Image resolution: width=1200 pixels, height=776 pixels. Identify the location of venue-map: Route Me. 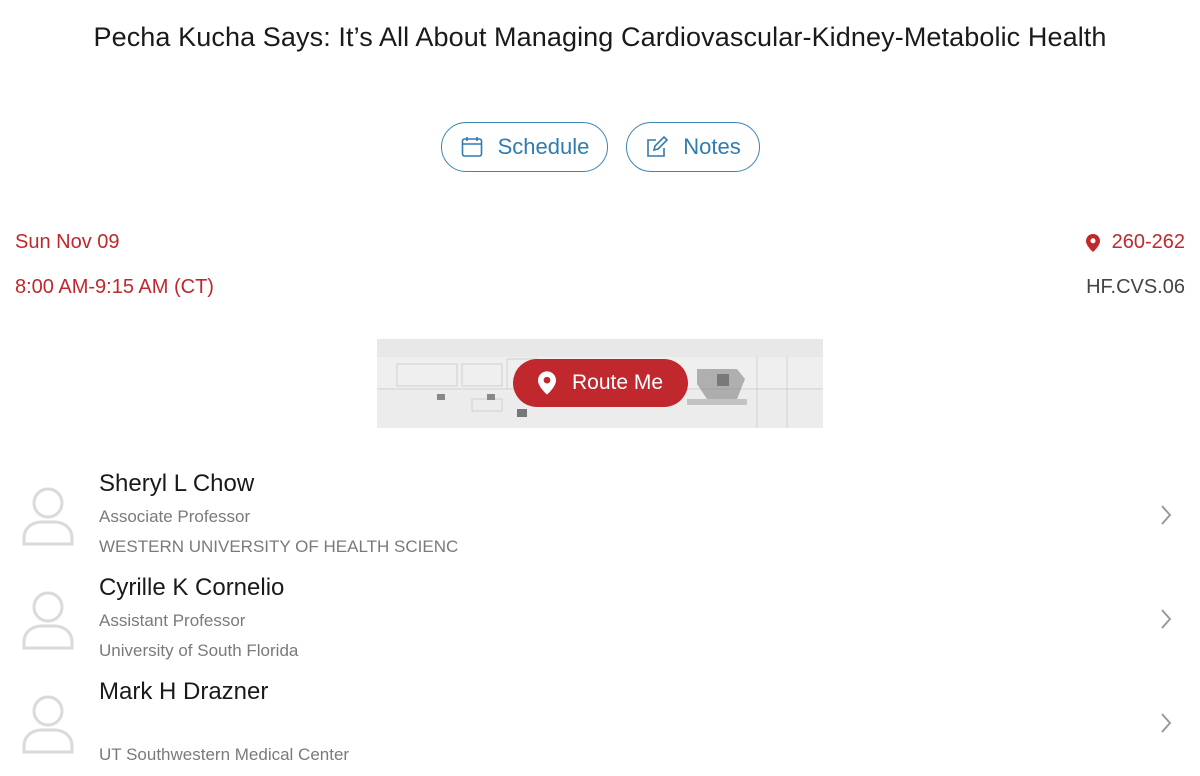
(600, 383).